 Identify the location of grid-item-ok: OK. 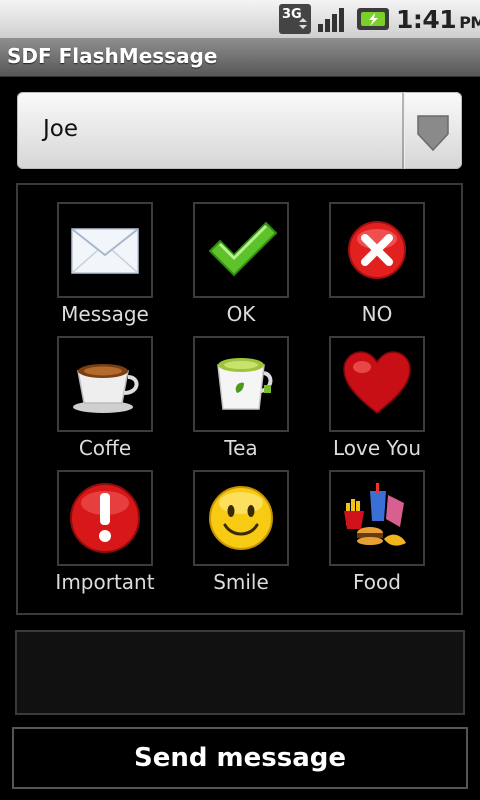
(241, 267).